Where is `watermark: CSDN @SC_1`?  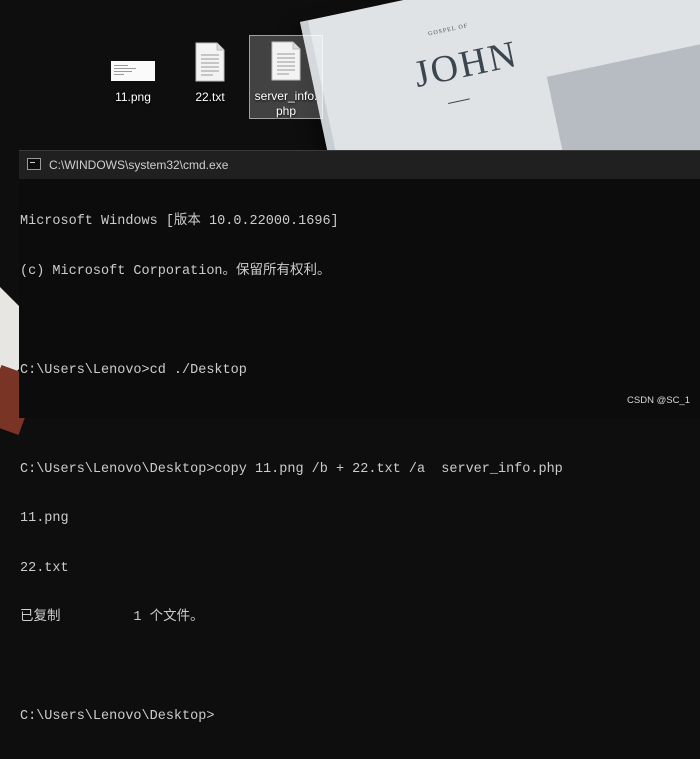
watermark: CSDN @SC_1 is located at coordinates (658, 400).